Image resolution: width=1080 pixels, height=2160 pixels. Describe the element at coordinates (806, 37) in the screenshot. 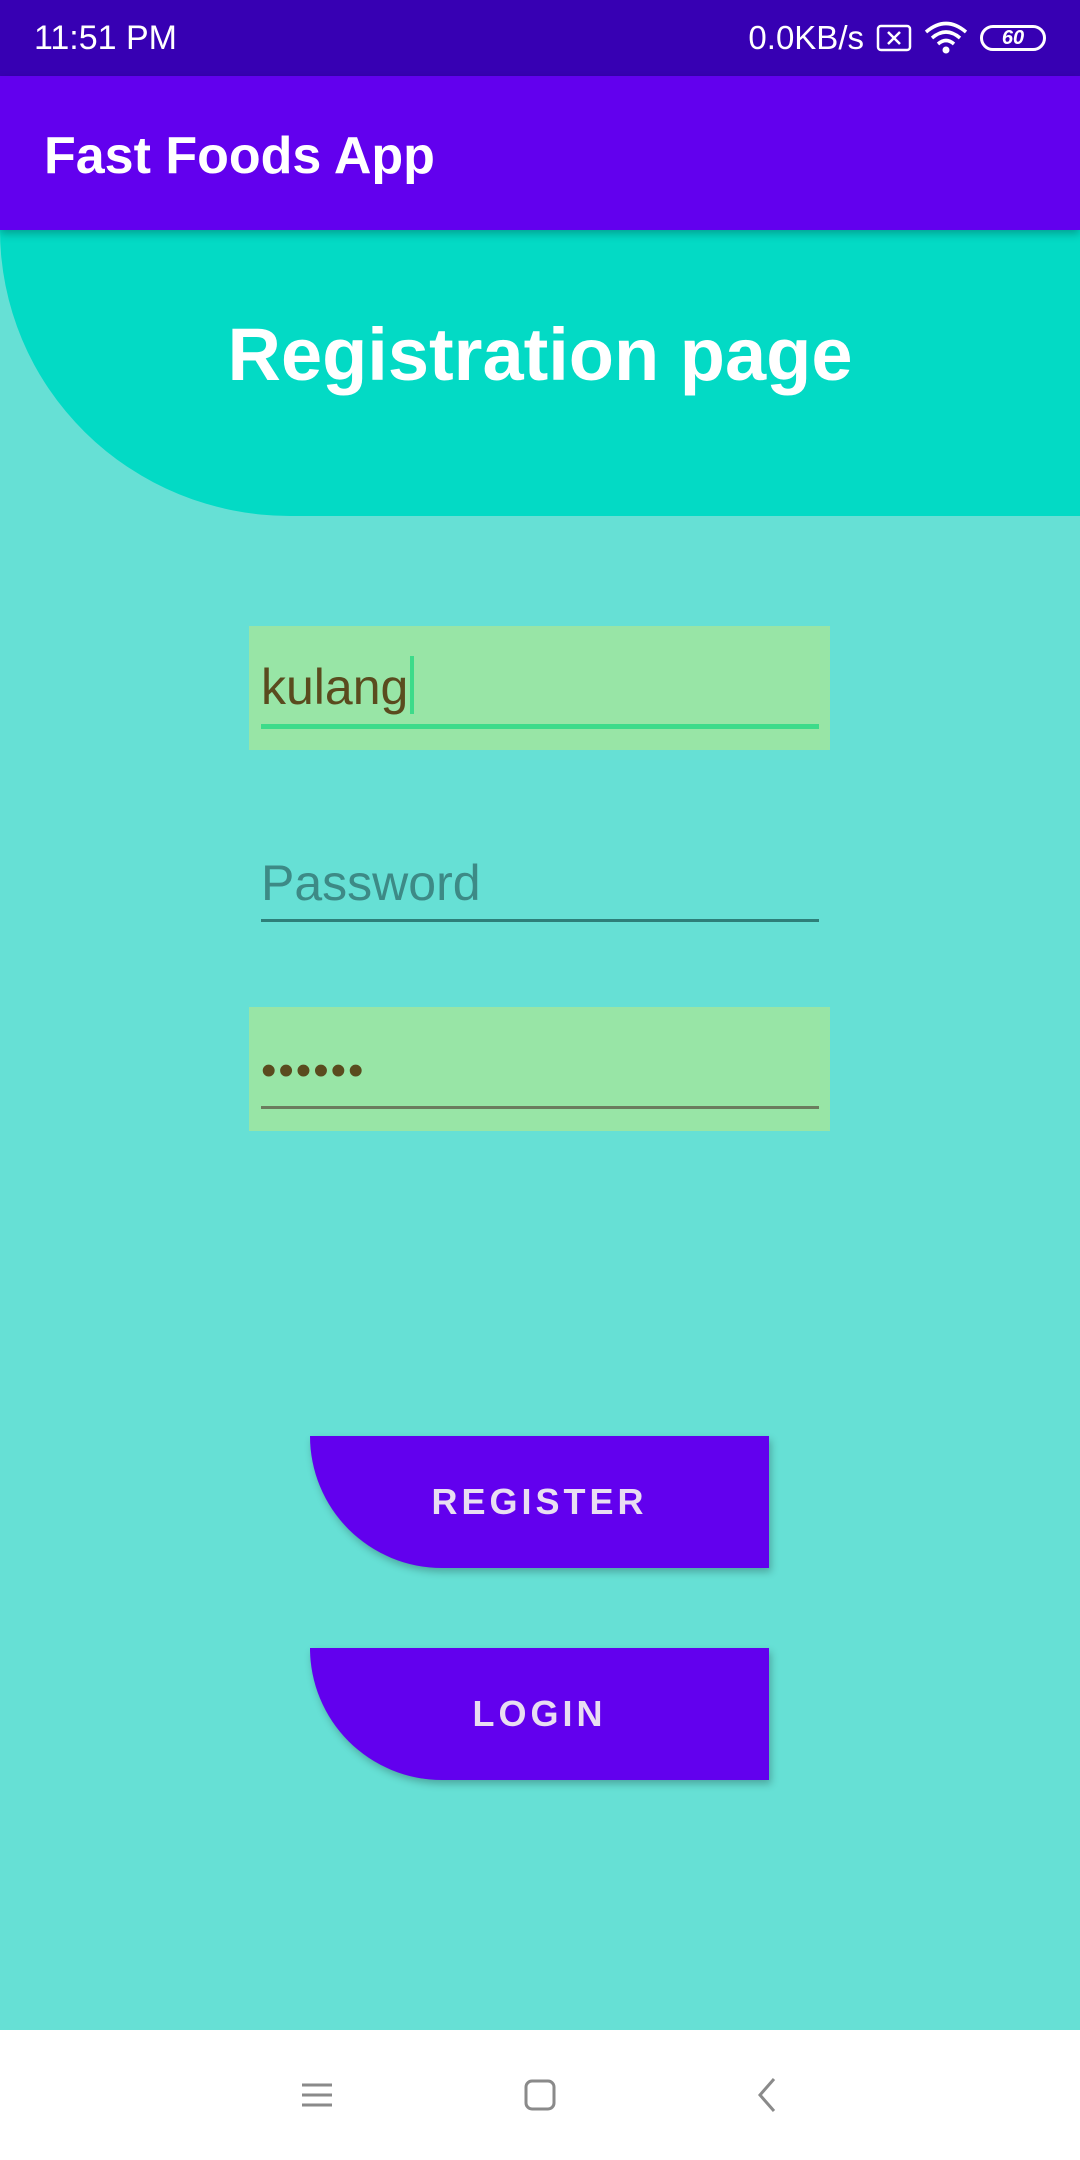

I see `network-speed: 0.0KB/s` at that location.